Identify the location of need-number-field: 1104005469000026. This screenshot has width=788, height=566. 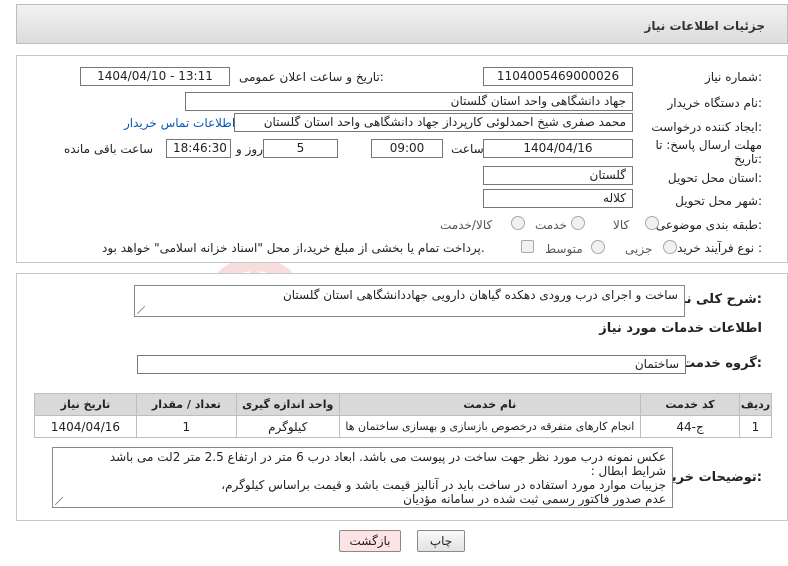
(558, 76).